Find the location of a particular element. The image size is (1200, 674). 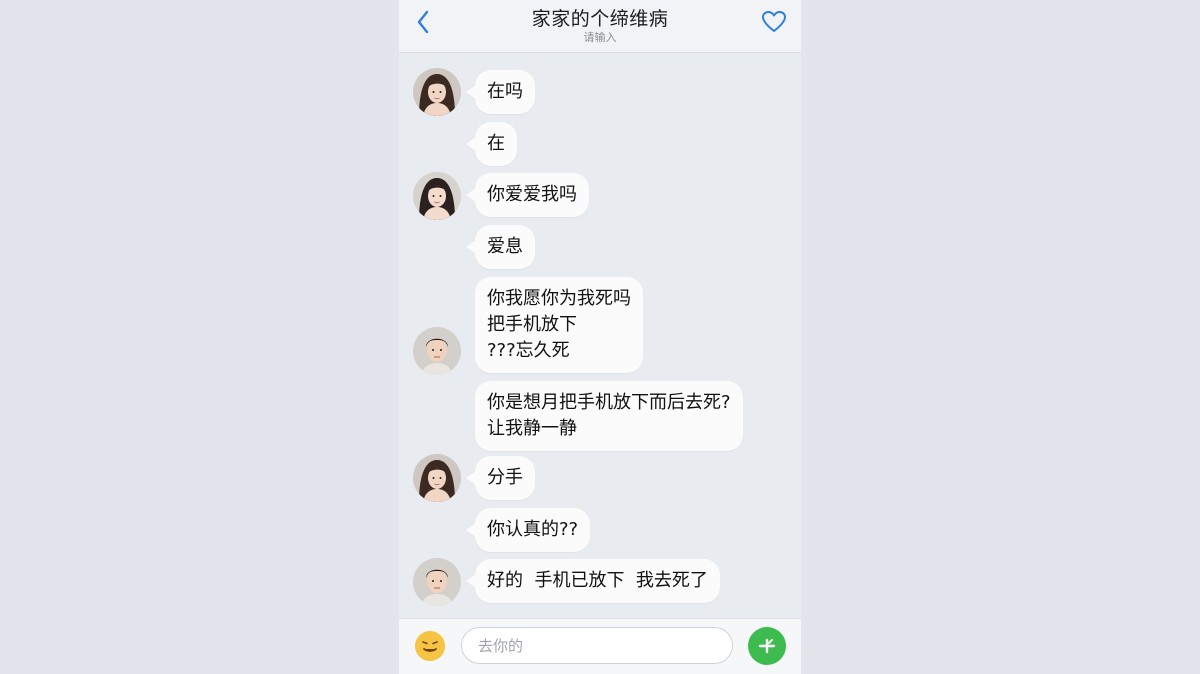

message-bubble: 在 is located at coordinates (491, 144).